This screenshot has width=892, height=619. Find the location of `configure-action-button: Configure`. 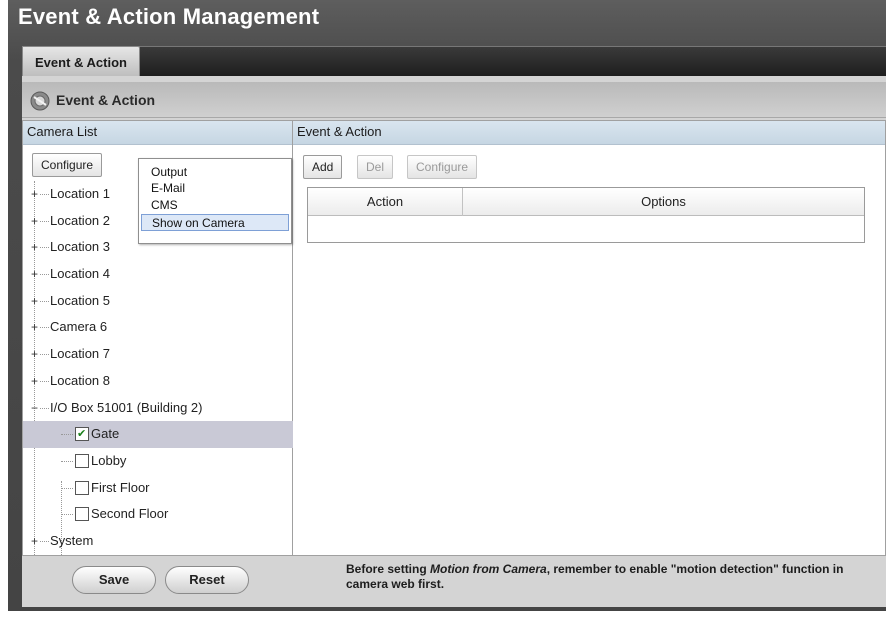

configure-action-button: Configure is located at coordinates (442, 167).